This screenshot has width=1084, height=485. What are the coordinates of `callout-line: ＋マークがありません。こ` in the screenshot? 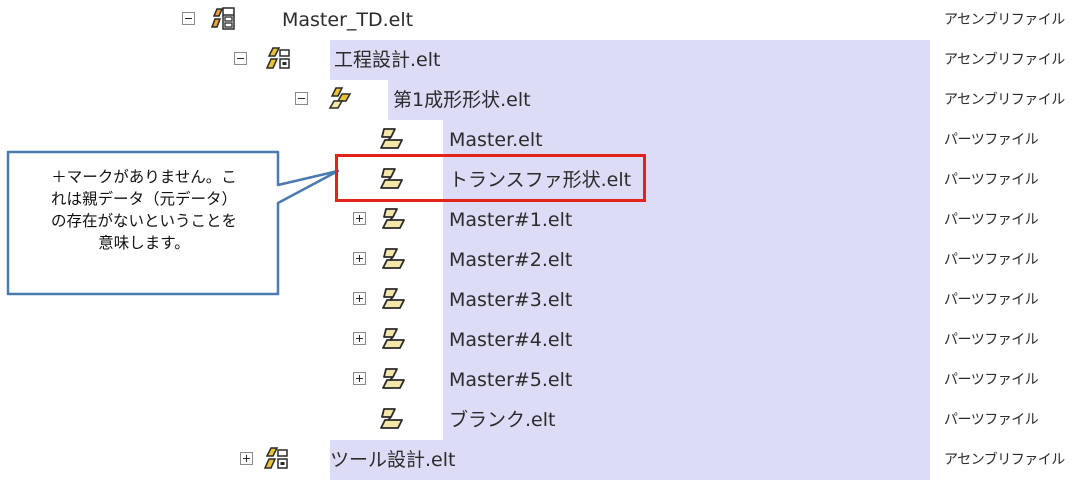 It's located at (144, 177).